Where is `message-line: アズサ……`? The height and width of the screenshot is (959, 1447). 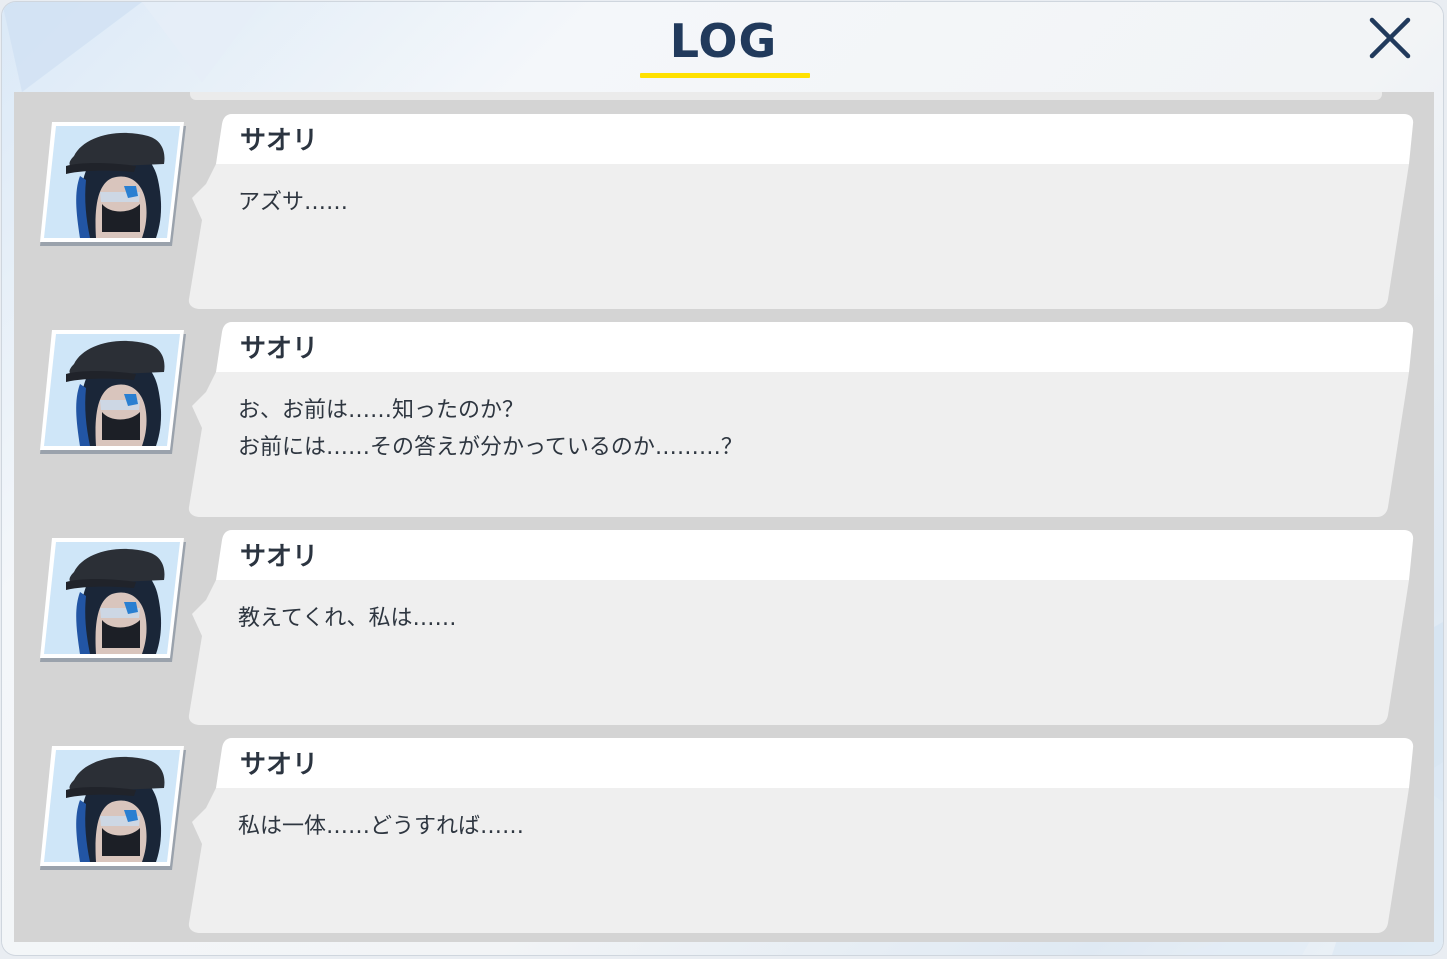
message-line: アズサ…… is located at coordinates (293, 202).